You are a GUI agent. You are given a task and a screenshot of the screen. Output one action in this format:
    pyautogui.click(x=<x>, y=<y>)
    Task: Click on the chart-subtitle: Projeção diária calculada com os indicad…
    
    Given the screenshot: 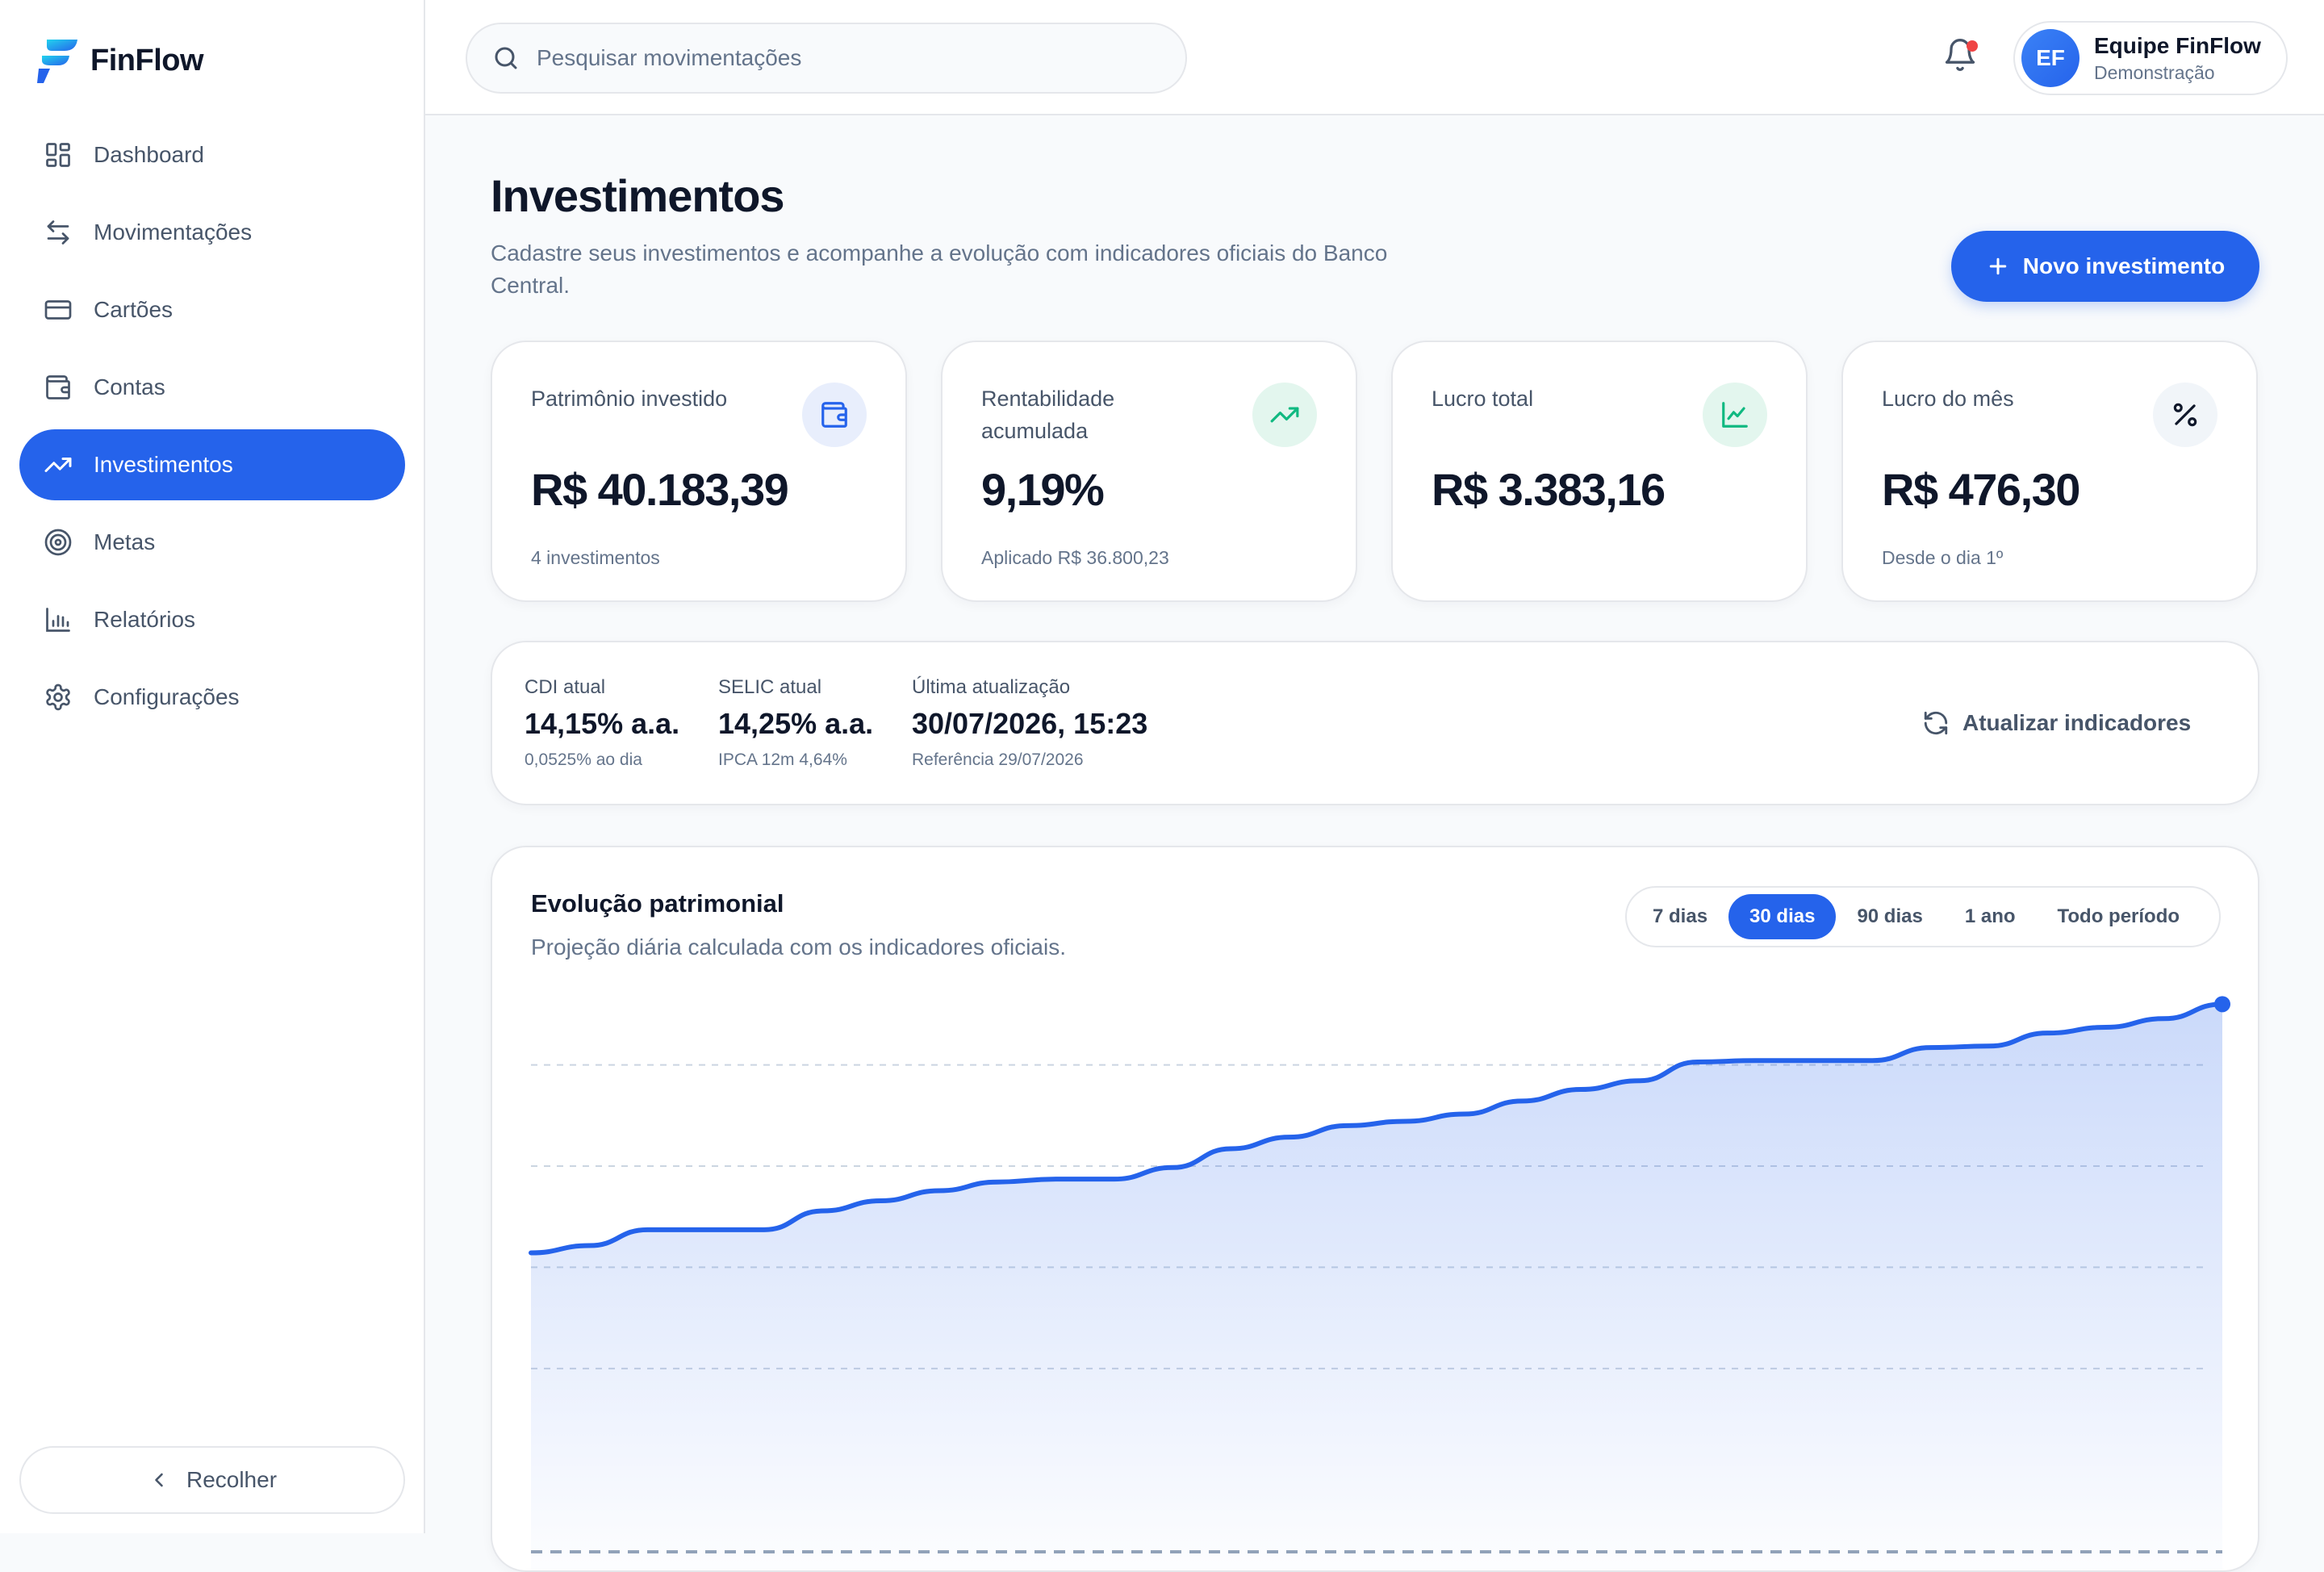 What is the action you would take?
    pyautogui.click(x=799, y=947)
    